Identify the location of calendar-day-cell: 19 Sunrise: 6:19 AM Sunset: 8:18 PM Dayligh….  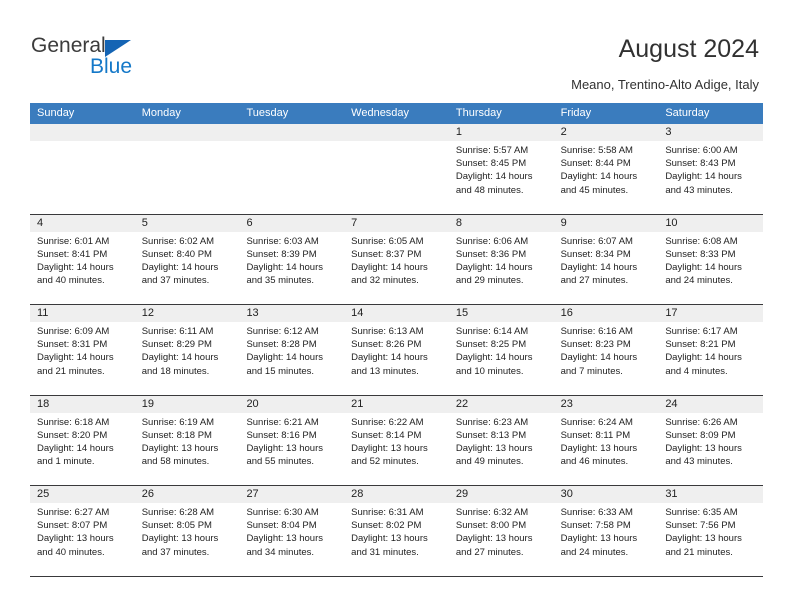
(187, 440).